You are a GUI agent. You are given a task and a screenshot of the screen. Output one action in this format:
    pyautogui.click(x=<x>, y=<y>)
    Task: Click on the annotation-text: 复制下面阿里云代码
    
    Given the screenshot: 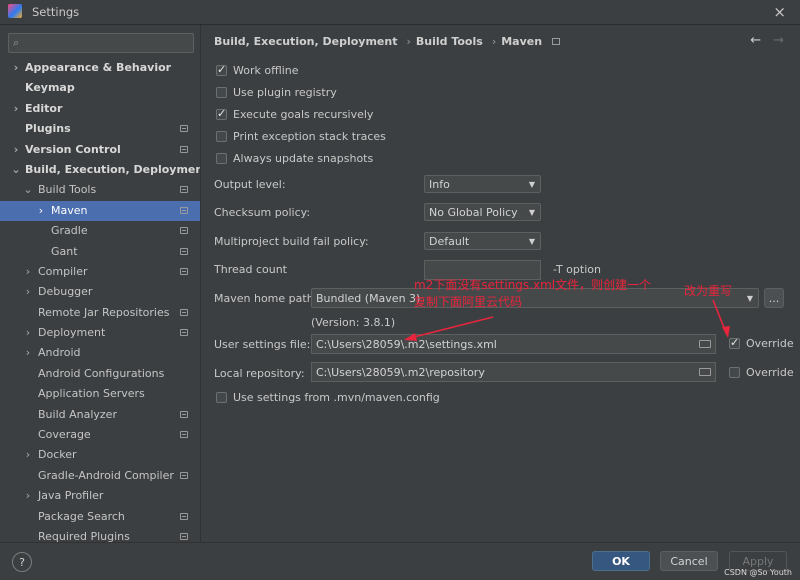 What is the action you would take?
    pyautogui.click(x=468, y=302)
    